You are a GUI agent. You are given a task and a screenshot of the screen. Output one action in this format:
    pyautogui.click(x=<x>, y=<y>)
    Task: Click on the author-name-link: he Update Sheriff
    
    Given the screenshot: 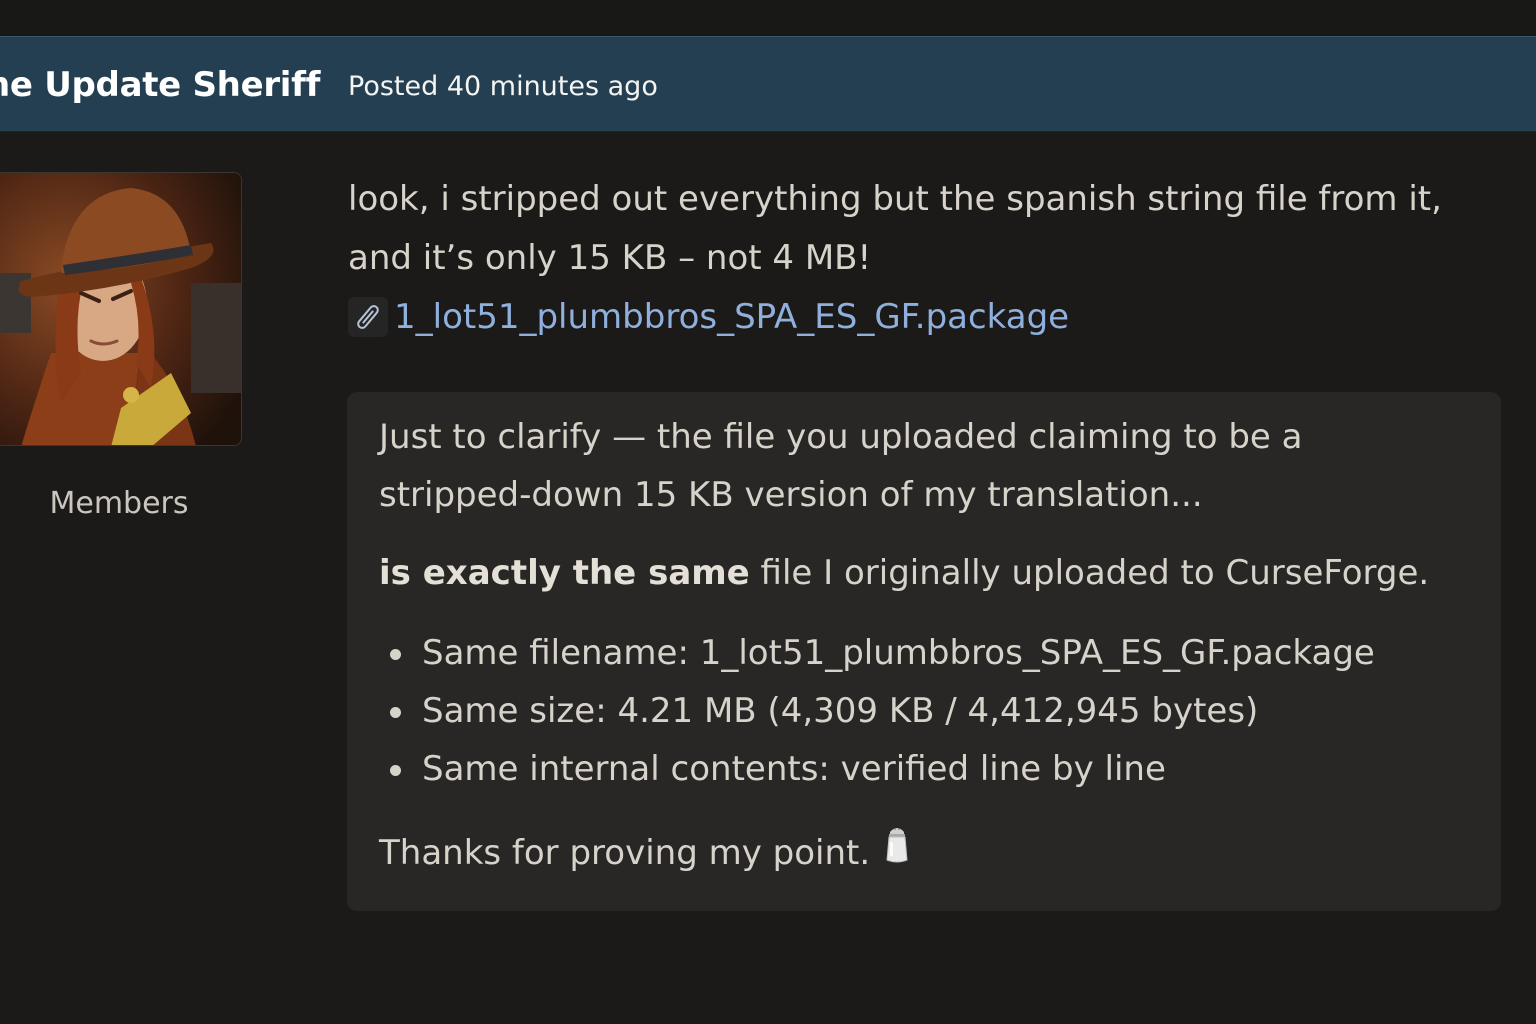 What is the action you would take?
    pyautogui.click(x=160, y=85)
    